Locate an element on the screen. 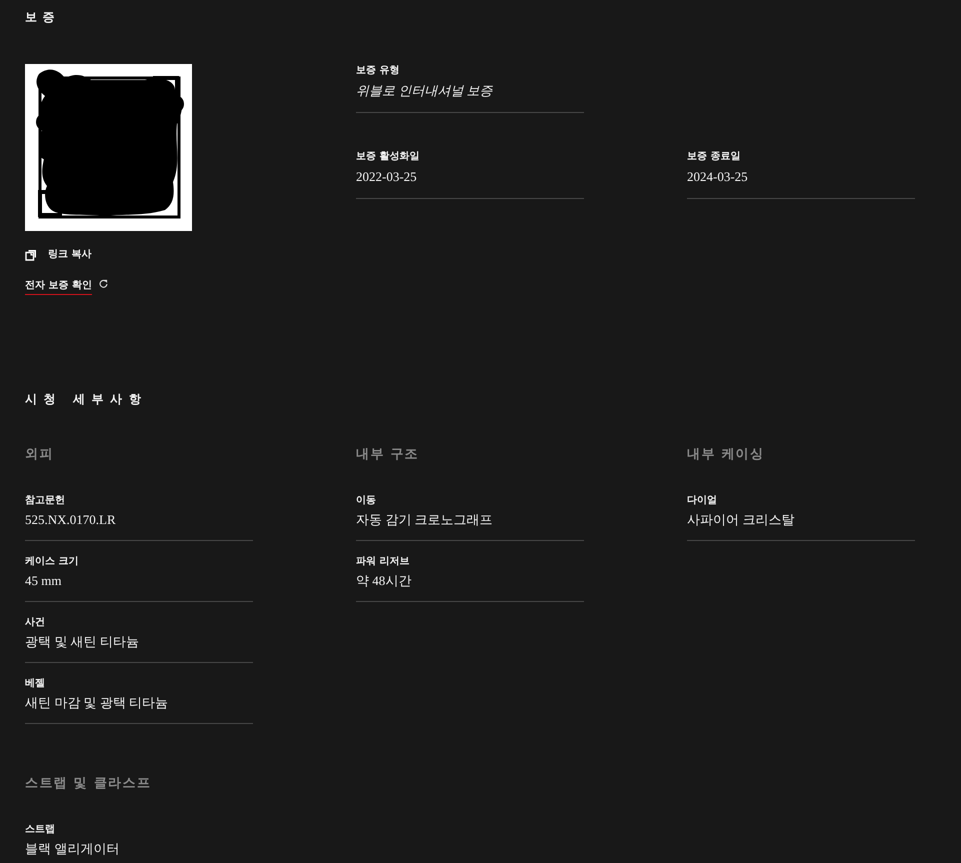 The image size is (961, 863). section-title: 시청 세부사항 is located at coordinates (86, 399).